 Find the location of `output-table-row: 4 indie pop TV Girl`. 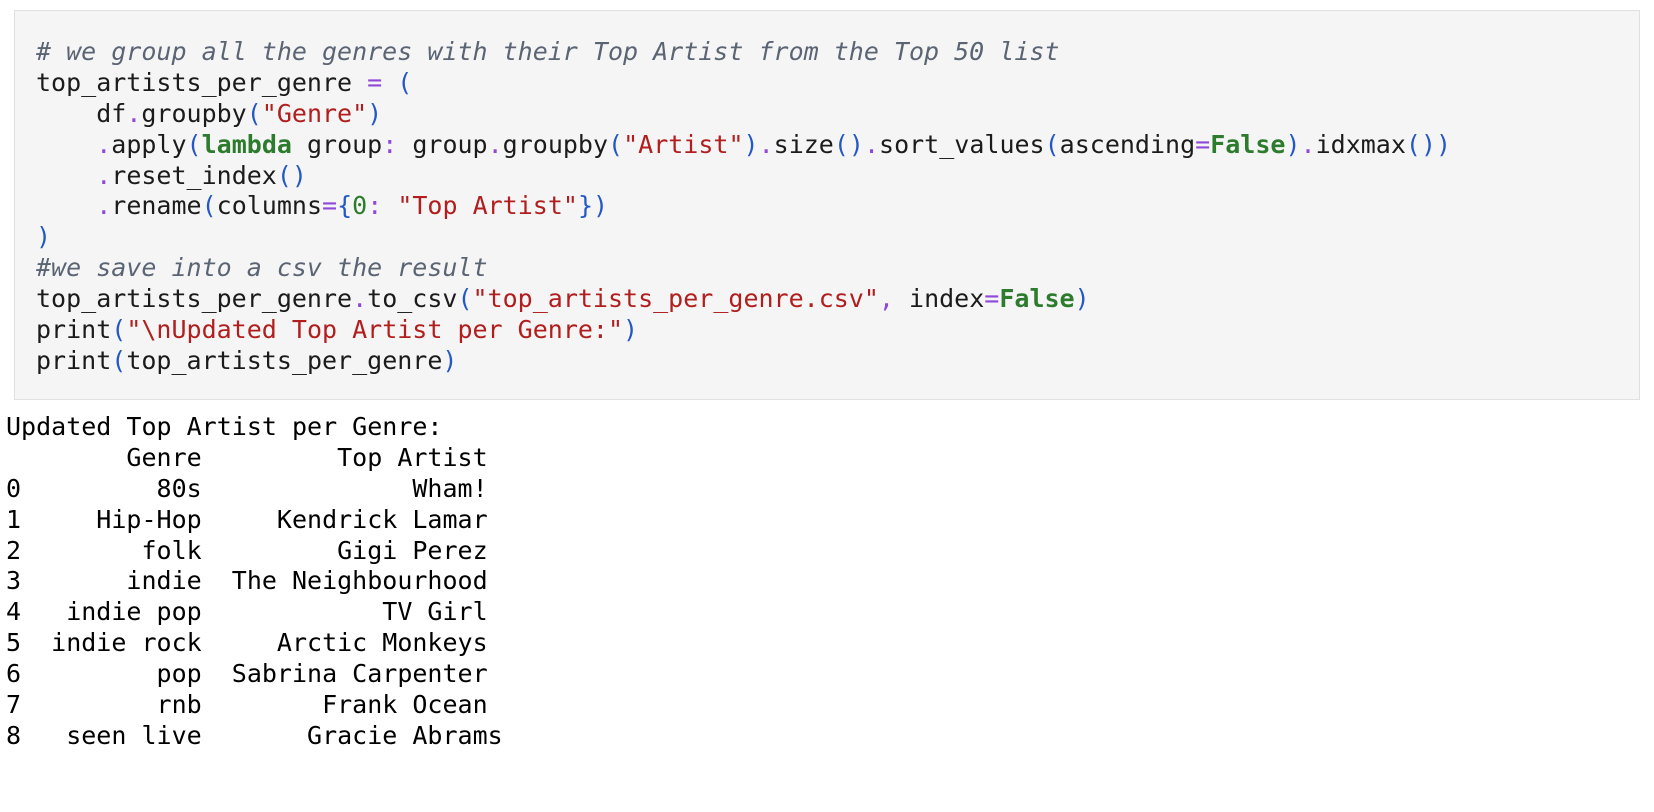

output-table-row: 4 indie pop TV Girl is located at coordinates (247, 612).